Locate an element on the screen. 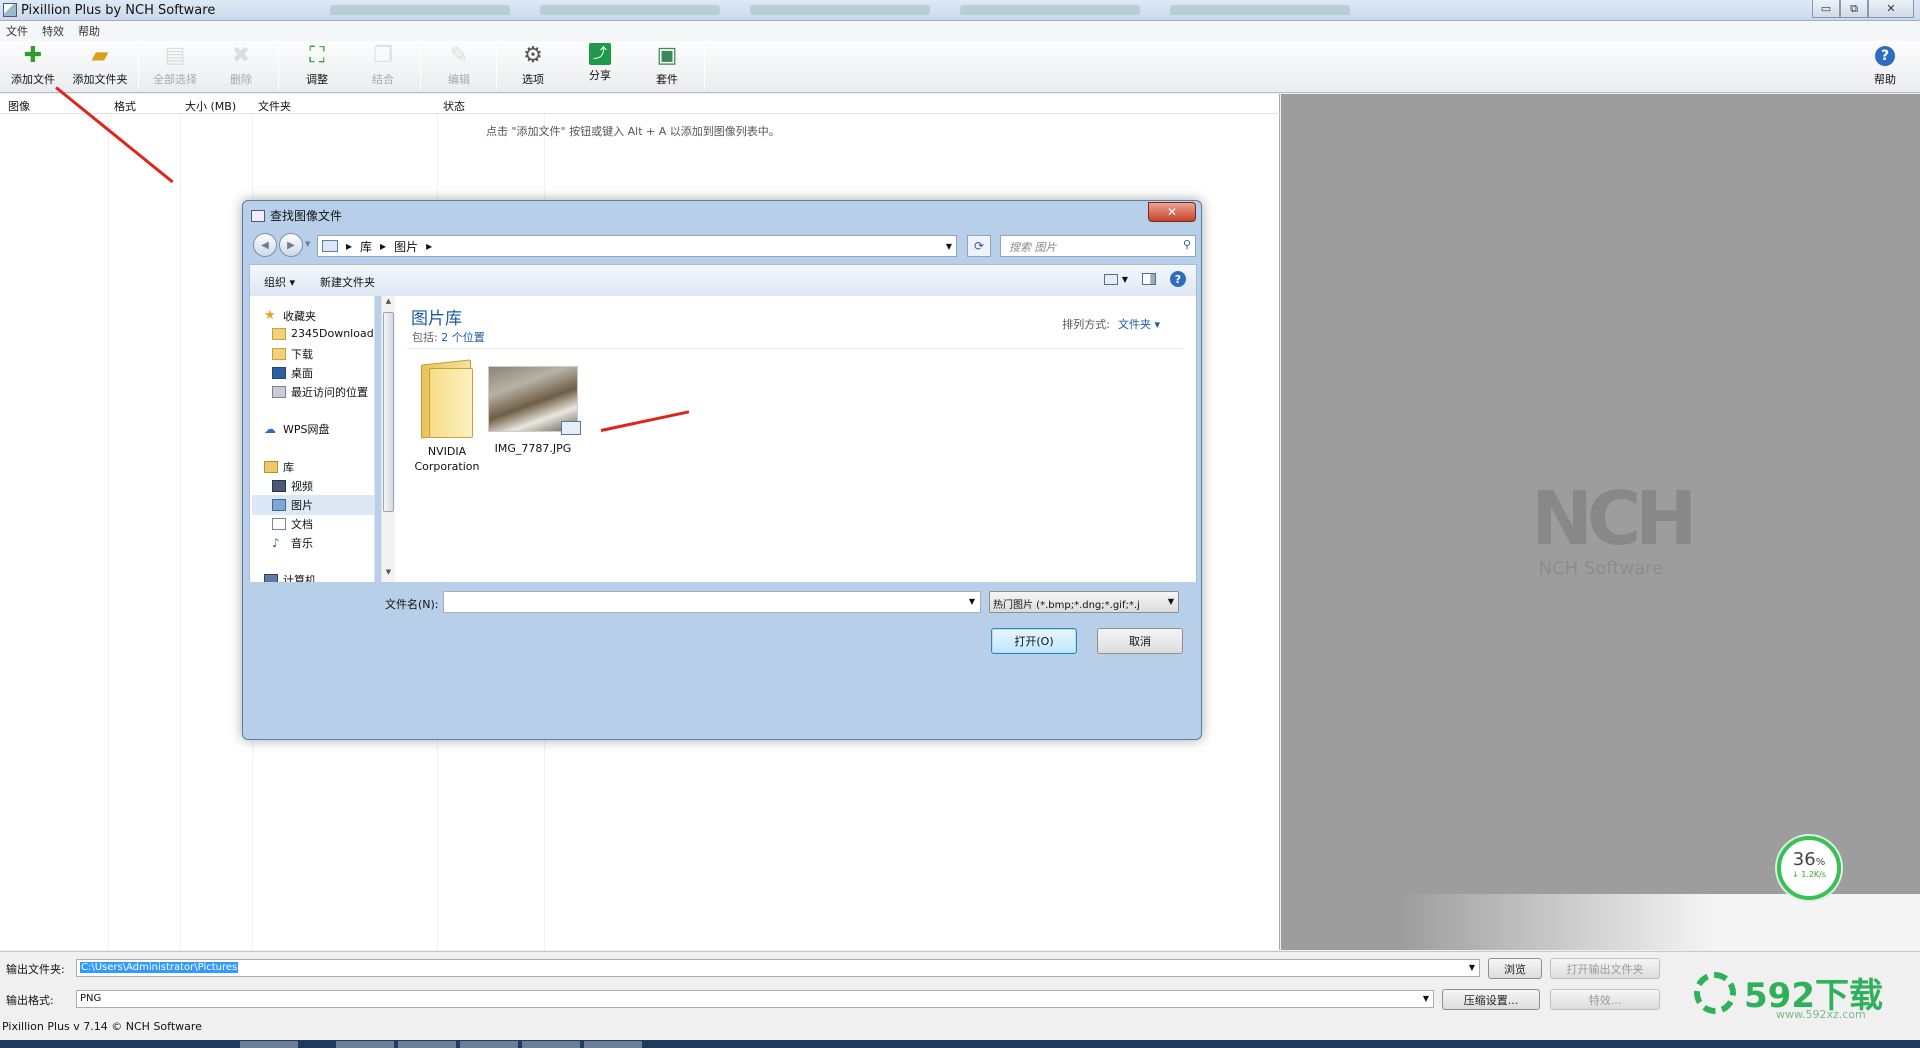 This screenshot has height=1048, width=1920. suite-icon: ▣ is located at coordinates (667, 55).